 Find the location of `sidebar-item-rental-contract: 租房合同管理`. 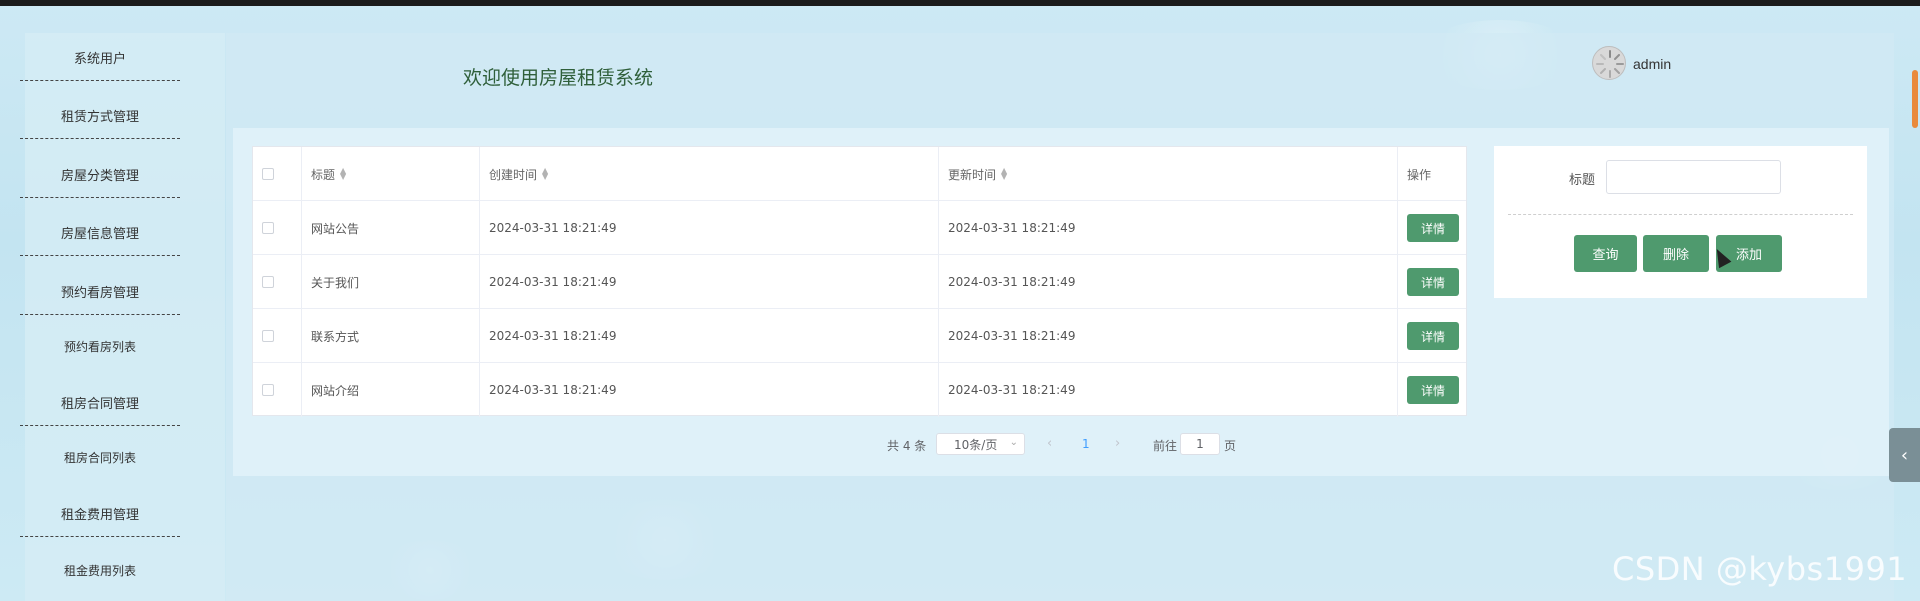

sidebar-item-rental-contract: 租房合同管理 is located at coordinates (100, 409).